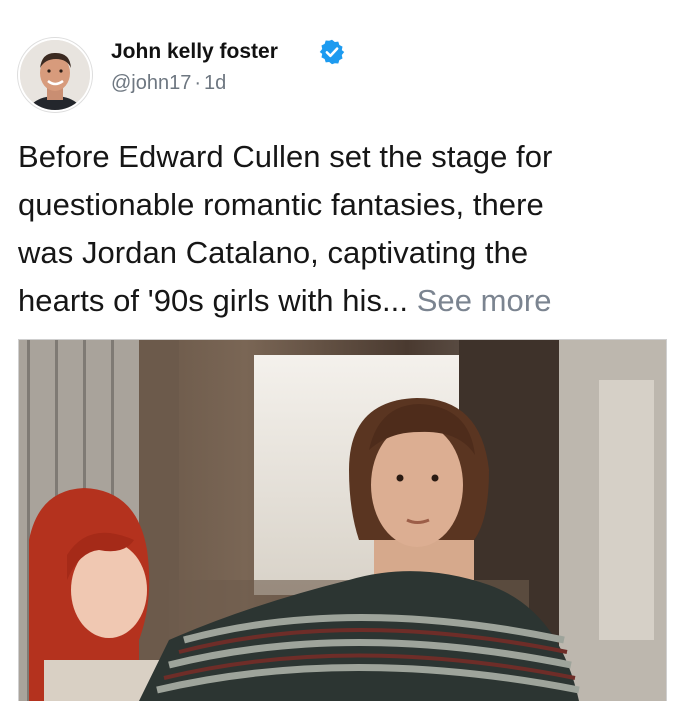  I want to click on post-time: 1d, so click(215, 83).